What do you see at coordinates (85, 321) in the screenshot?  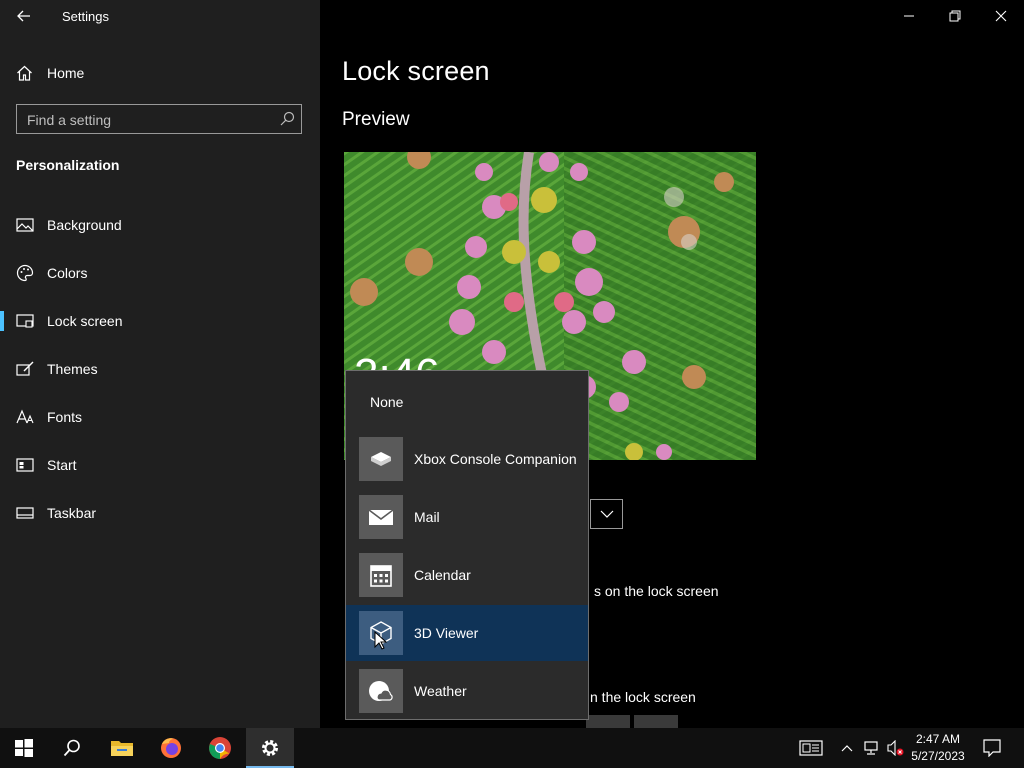 I see `sidebar-item-label: Lock screen` at bounding box center [85, 321].